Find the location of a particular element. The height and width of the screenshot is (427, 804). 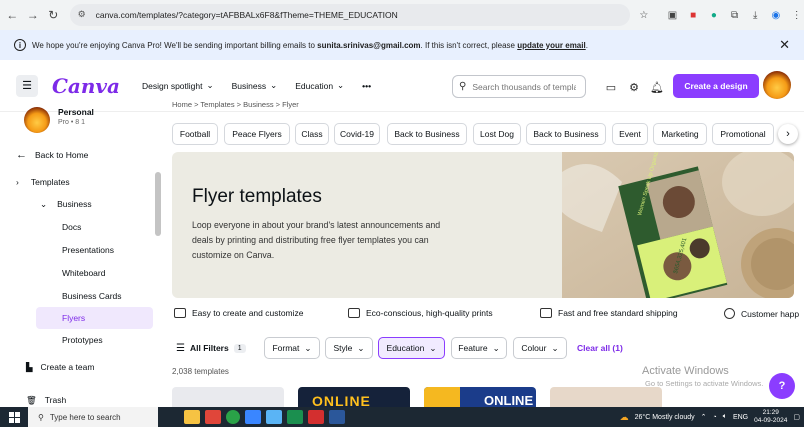

feature-easy: Easy to create and customize is located at coordinates (239, 313).